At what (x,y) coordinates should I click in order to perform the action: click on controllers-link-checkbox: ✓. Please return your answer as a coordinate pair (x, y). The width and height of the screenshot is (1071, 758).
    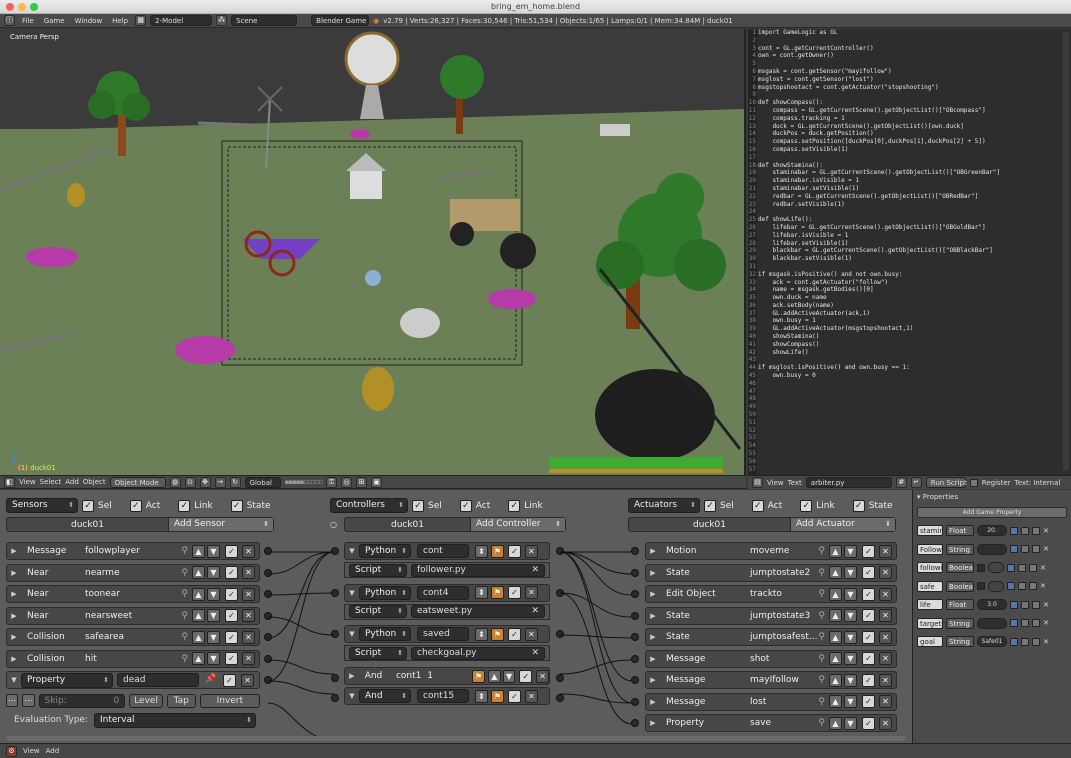
    Looking at the image, I should click on (514, 505).